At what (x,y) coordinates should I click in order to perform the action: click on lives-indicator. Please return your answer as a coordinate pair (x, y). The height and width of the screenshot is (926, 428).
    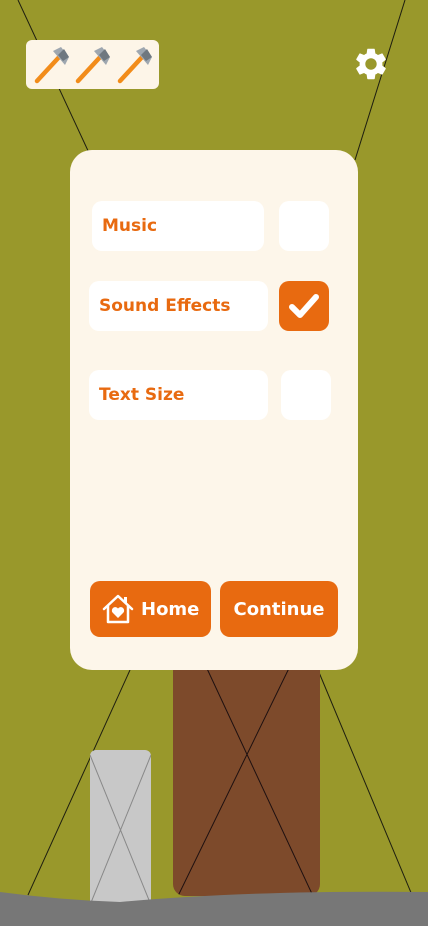
    Looking at the image, I should click on (92, 64).